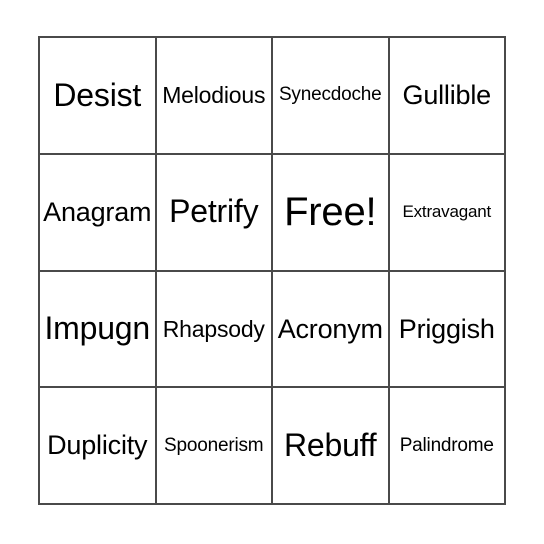 This screenshot has height=544, width=544. I want to click on bingo-cell-label: Acronym, so click(330, 328).